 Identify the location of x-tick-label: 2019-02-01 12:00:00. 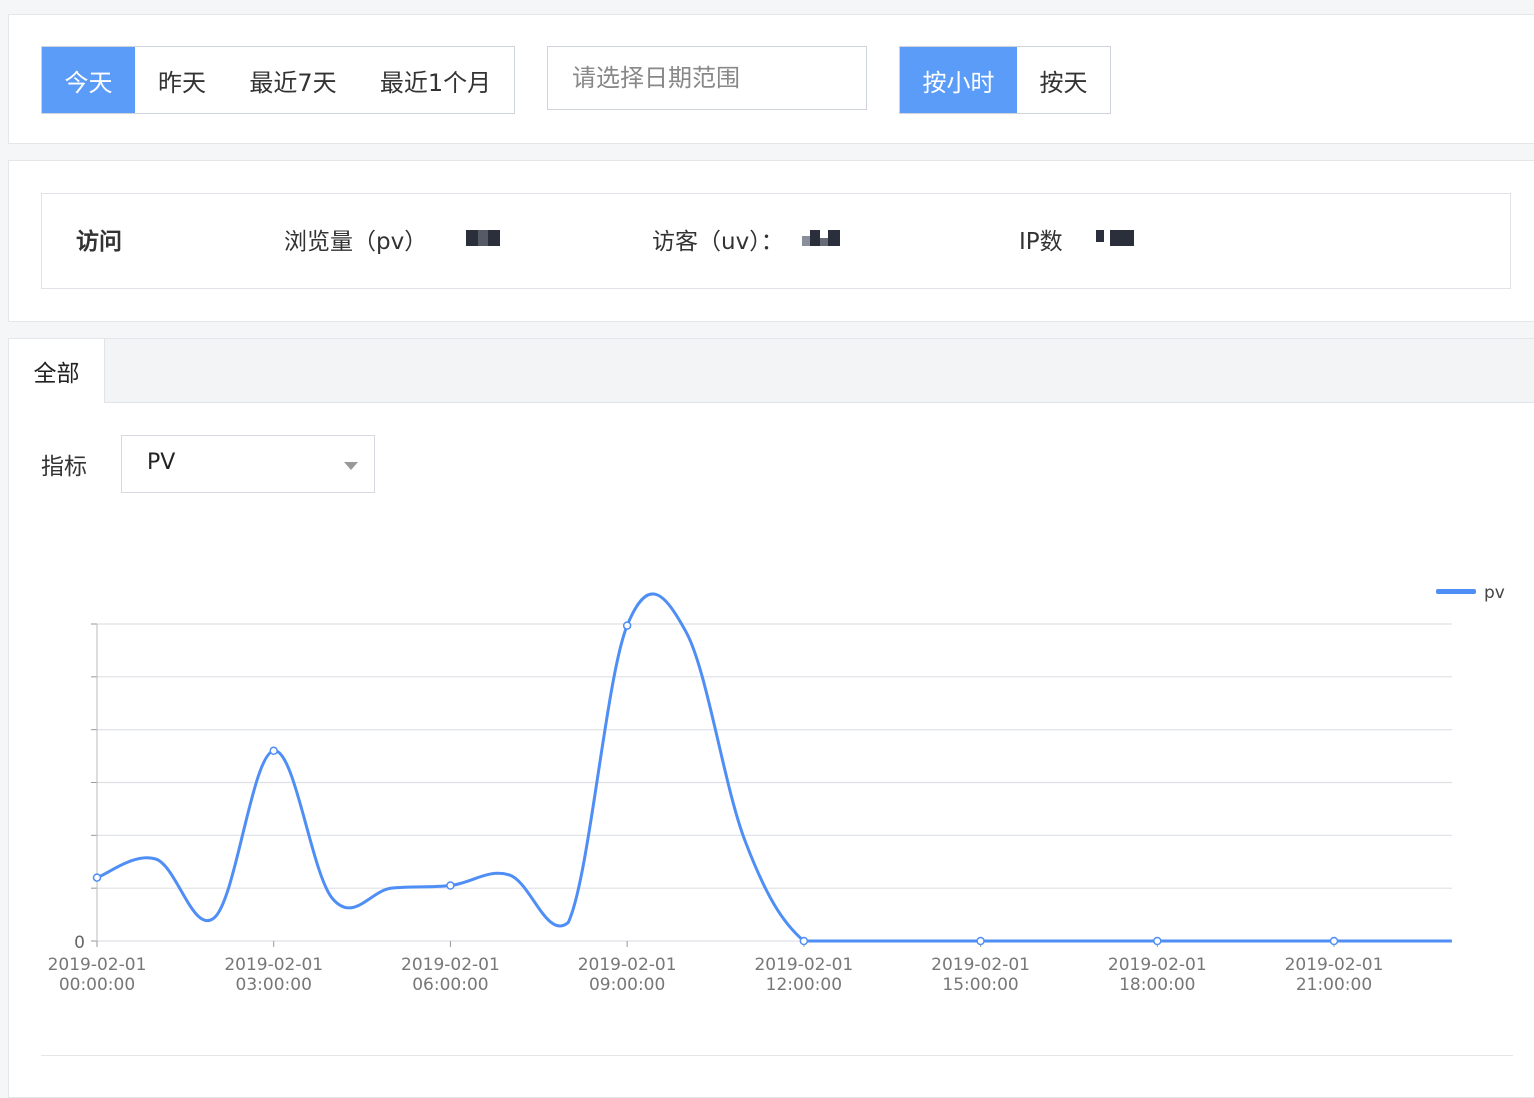
(803, 975).